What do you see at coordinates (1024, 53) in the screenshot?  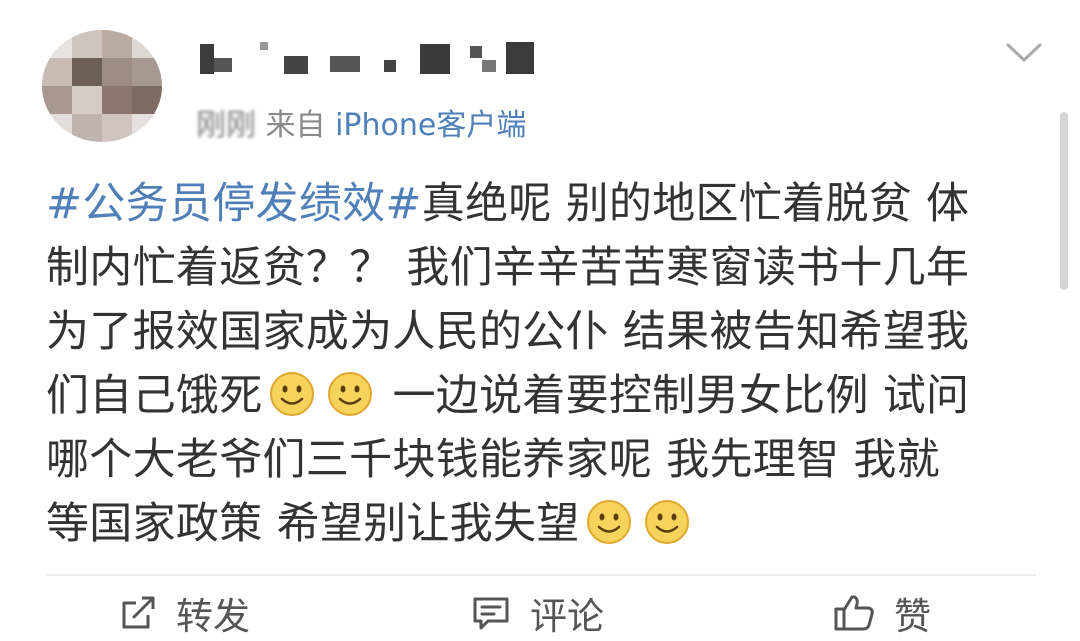 I see `chevron-down-icon` at bounding box center [1024, 53].